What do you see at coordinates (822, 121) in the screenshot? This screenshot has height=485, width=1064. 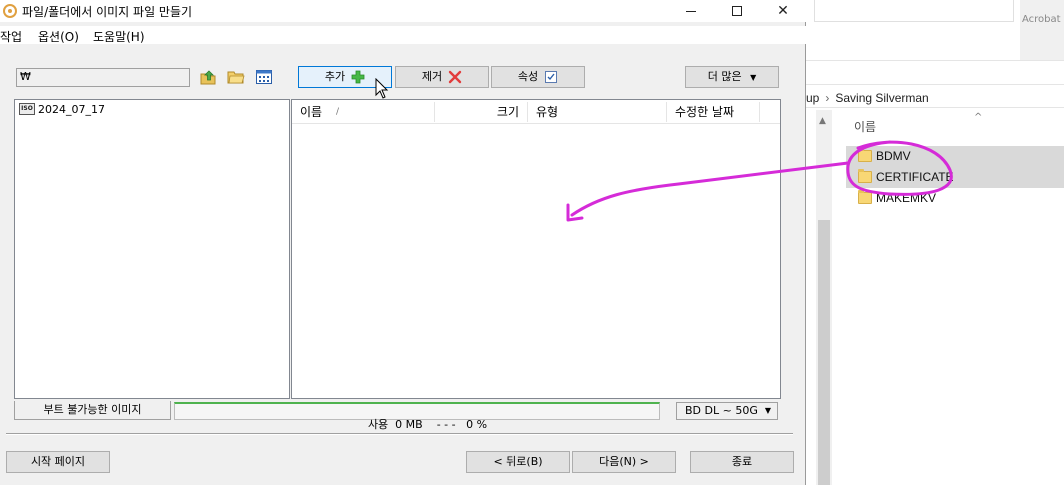 I see `scroll-up-arrow-icon: ▲` at bounding box center [822, 121].